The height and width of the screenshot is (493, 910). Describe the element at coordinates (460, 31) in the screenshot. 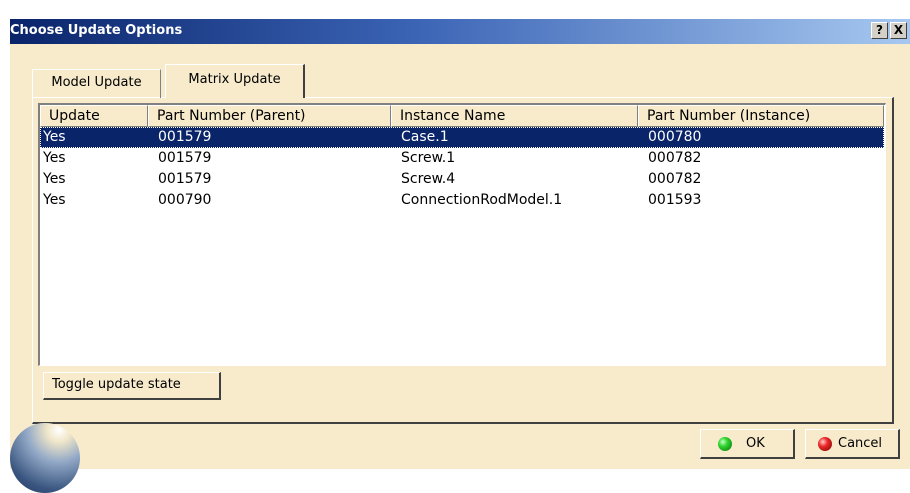

I see `title-bar: Choose Update Options ? X` at that location.